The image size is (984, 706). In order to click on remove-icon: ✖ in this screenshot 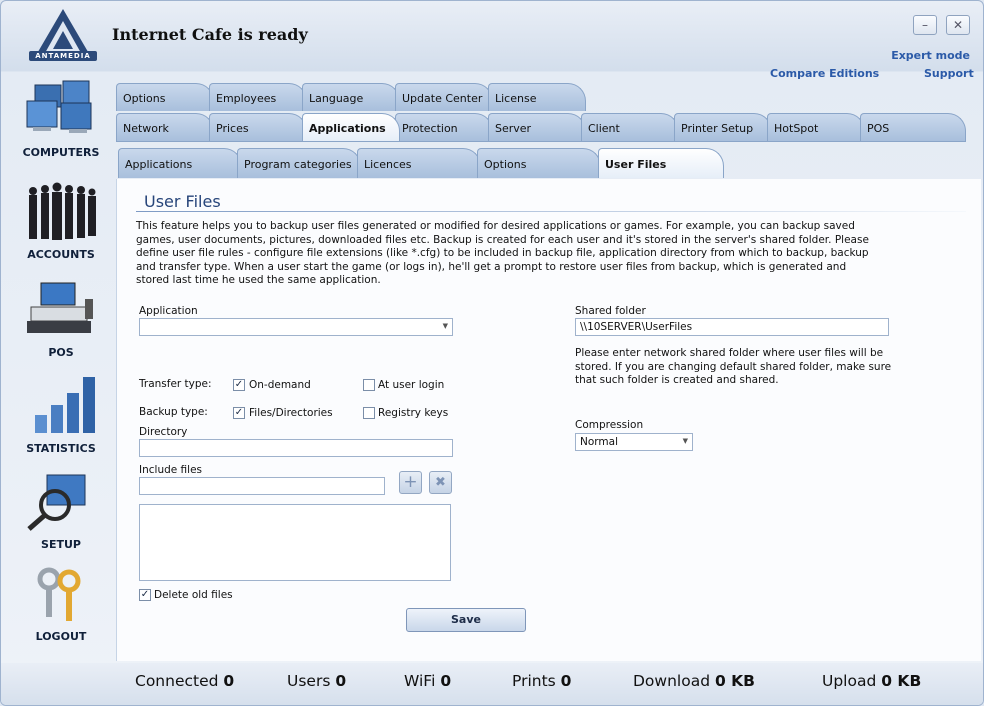, I will do `click(440, 482)`.